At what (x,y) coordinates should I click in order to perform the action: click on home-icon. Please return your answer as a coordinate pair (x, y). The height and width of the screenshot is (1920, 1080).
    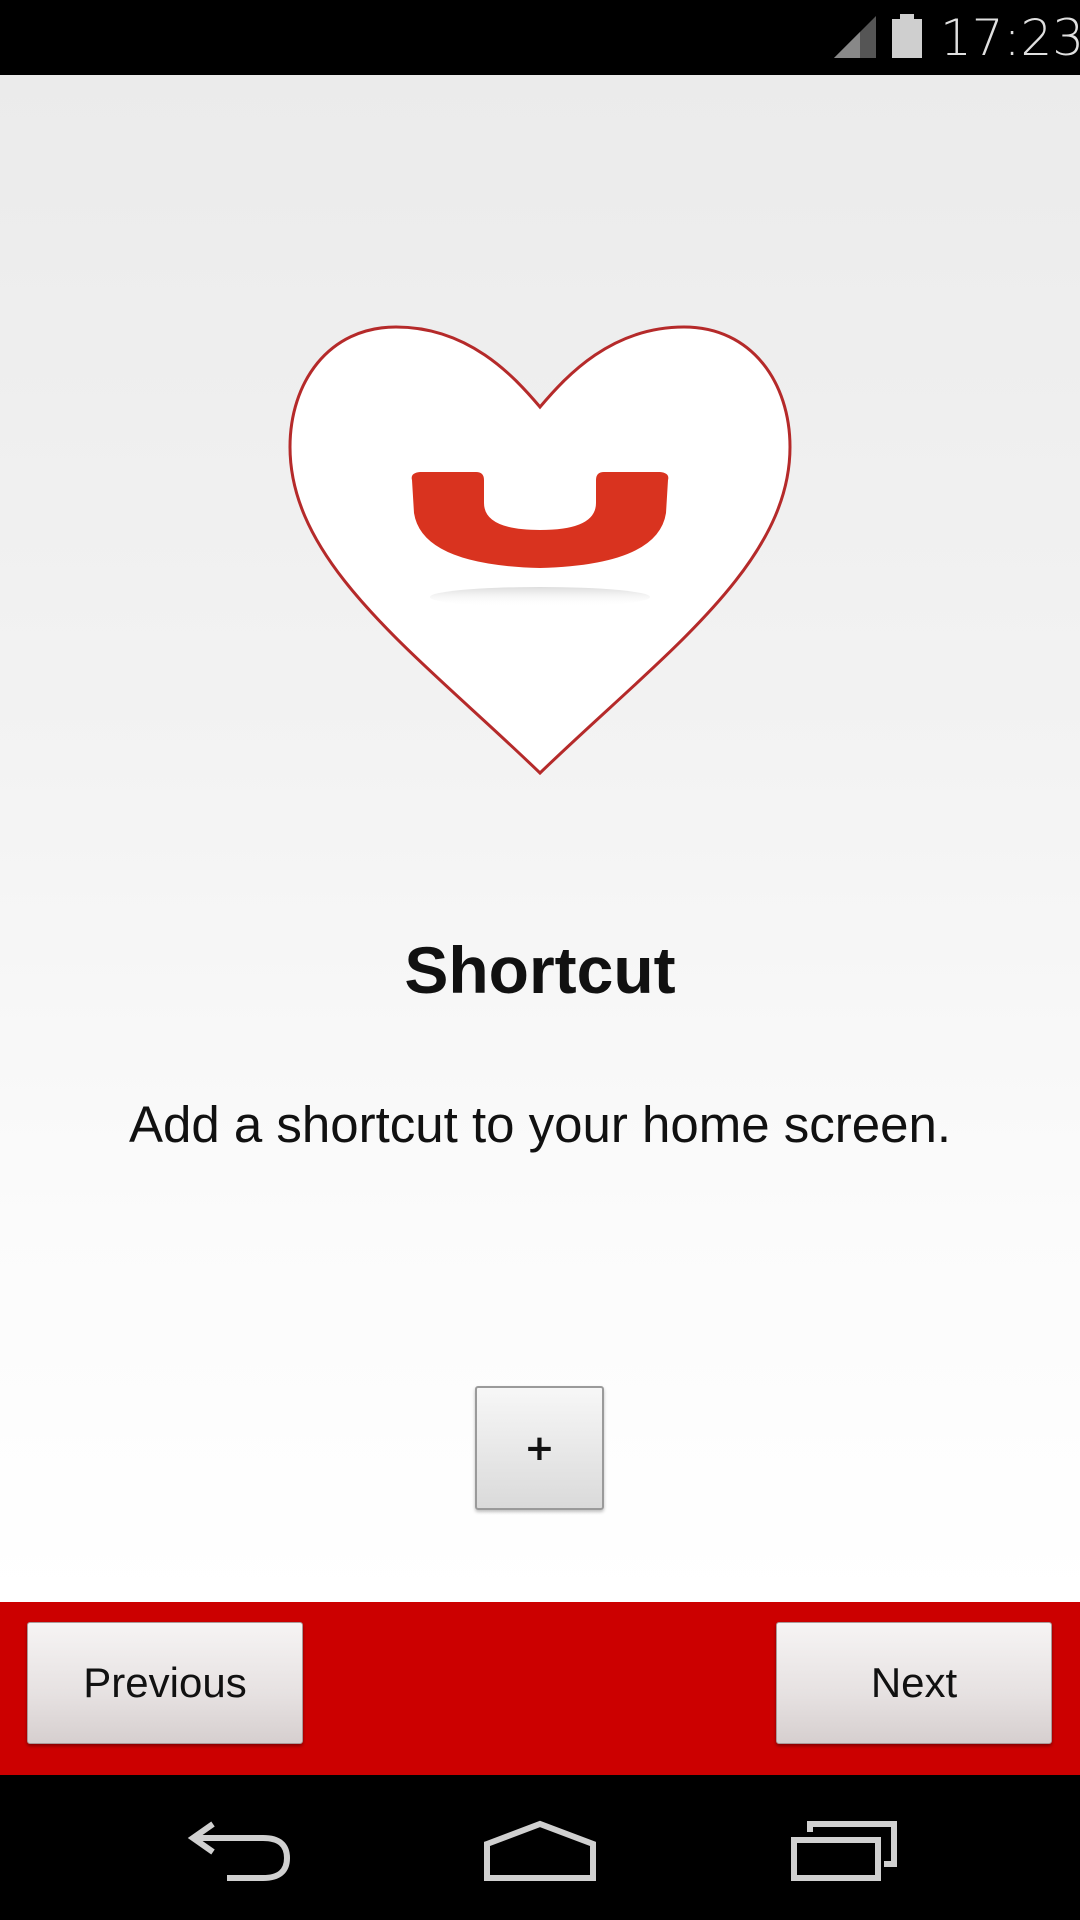
    Looking at the image, I should click on (540, 1851).